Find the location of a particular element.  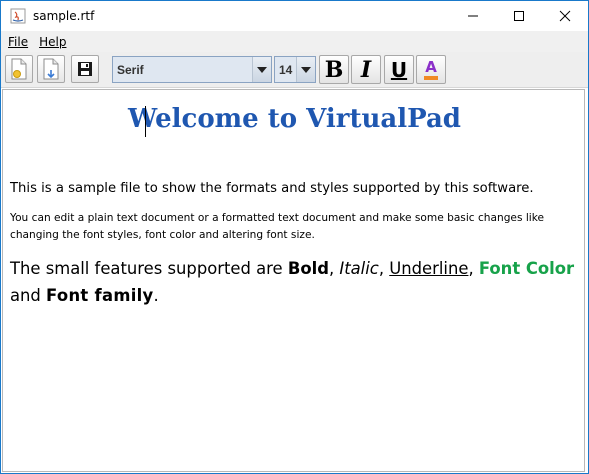

bold-button: B is located at coordinates (334, 69).